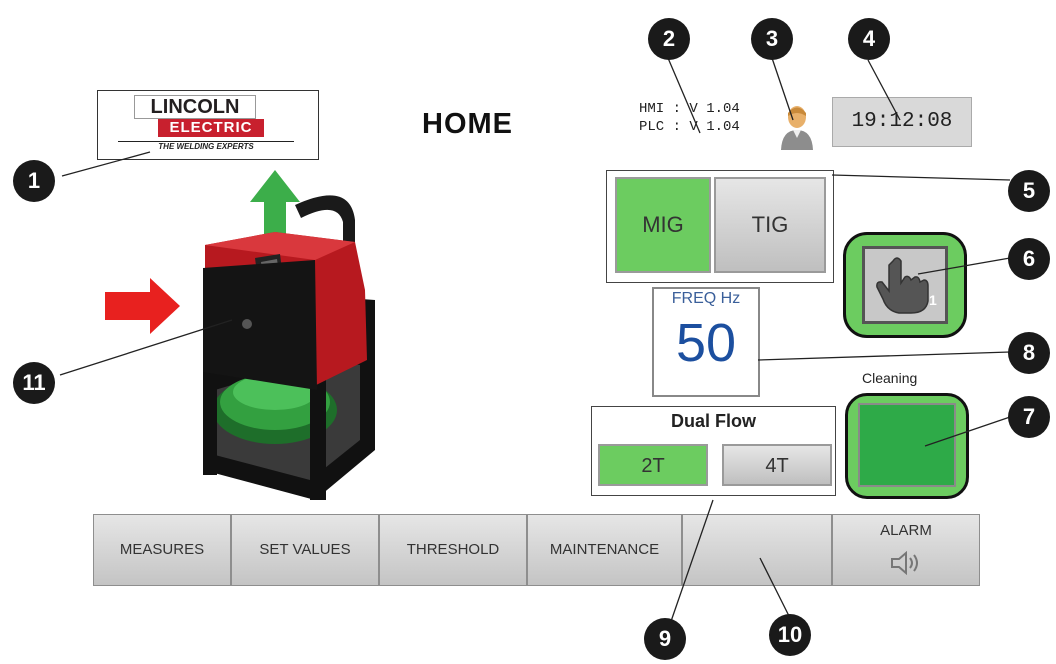 The image size is (1056, 664). Describe the element at coordinates (1029, 417) in the screenshot. I see `callout-7: 7` at that location.